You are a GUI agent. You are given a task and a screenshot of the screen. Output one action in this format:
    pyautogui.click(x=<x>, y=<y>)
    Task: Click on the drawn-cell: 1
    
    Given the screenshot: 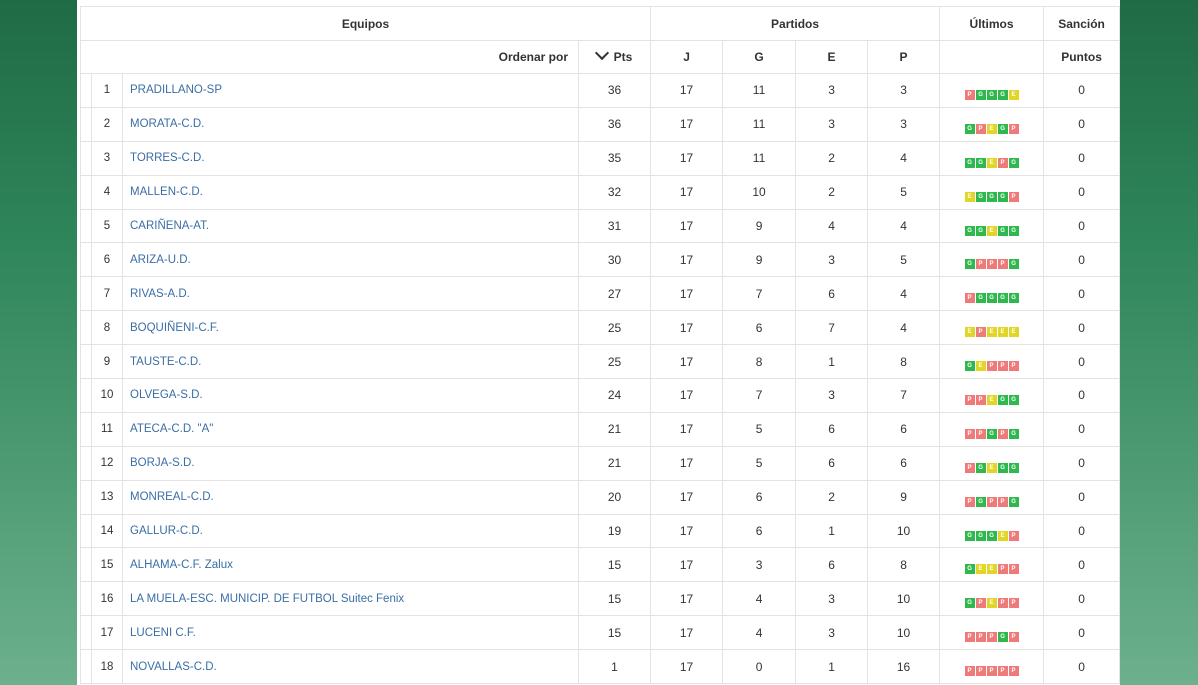 What is the action you would take?
    pyautogui.click(x=832, y=362)
    